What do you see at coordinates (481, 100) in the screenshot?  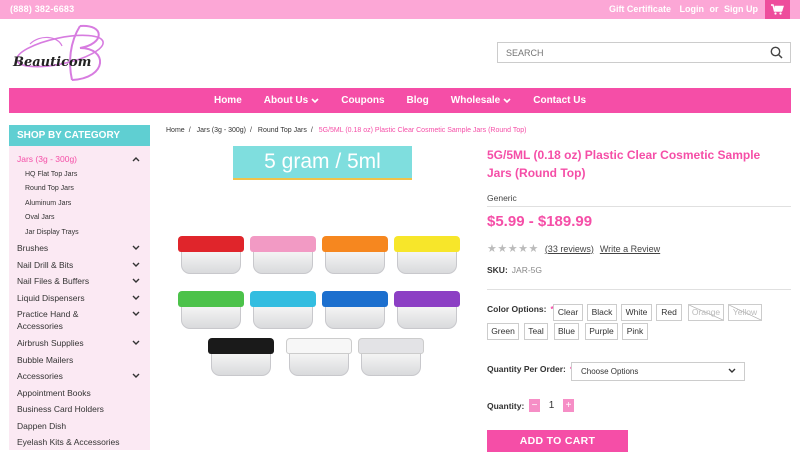 I see `nav-wholesale: Wholesale` at bounding box center [481, 100].